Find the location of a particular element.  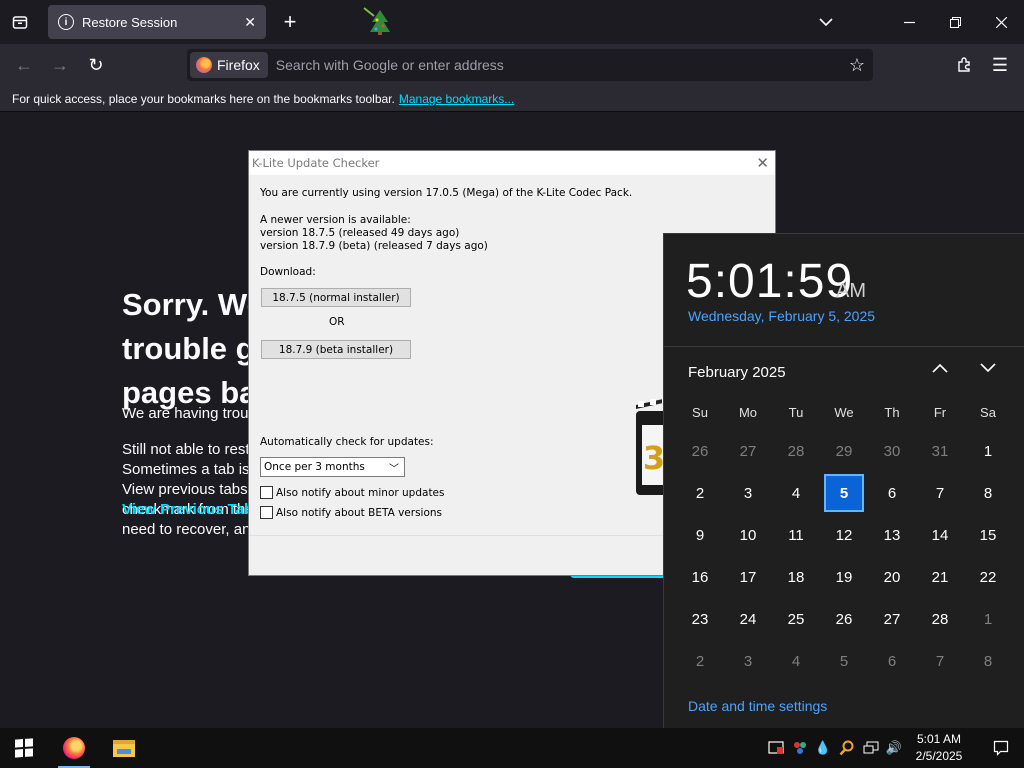

hamburger-menu-icon: ☰ is located at coordinates (1000, 65).